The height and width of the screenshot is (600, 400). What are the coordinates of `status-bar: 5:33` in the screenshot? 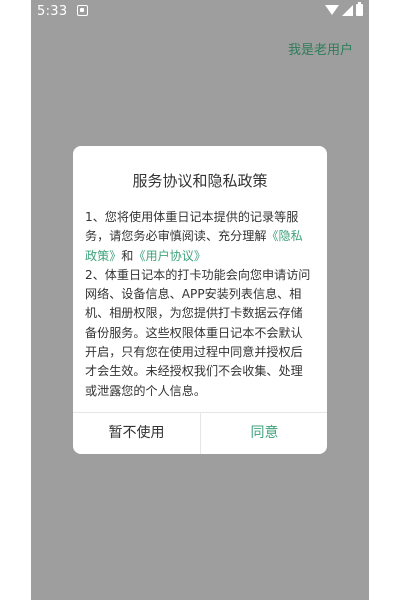 It's located at (200, 12).